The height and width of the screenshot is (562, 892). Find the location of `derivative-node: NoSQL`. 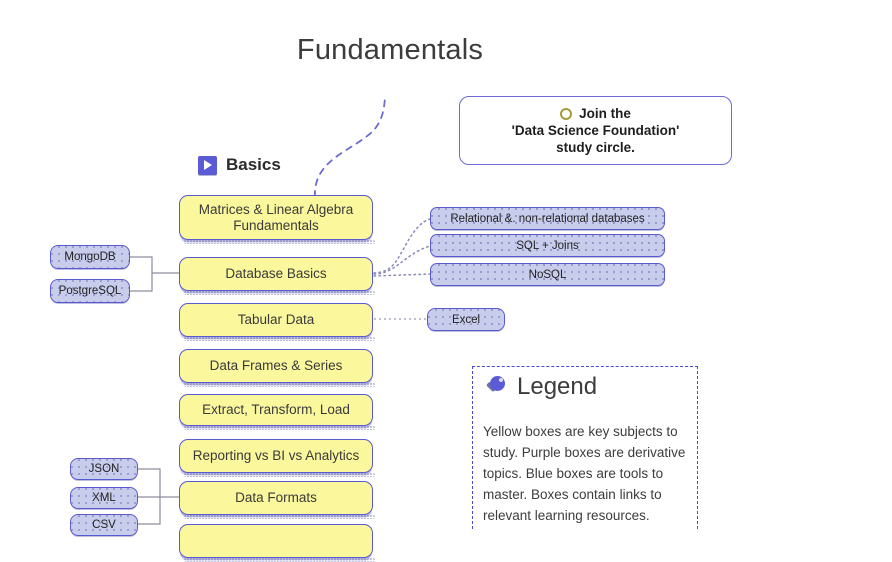

derivative-node: NoSQL is located at coordinates (547, 274).